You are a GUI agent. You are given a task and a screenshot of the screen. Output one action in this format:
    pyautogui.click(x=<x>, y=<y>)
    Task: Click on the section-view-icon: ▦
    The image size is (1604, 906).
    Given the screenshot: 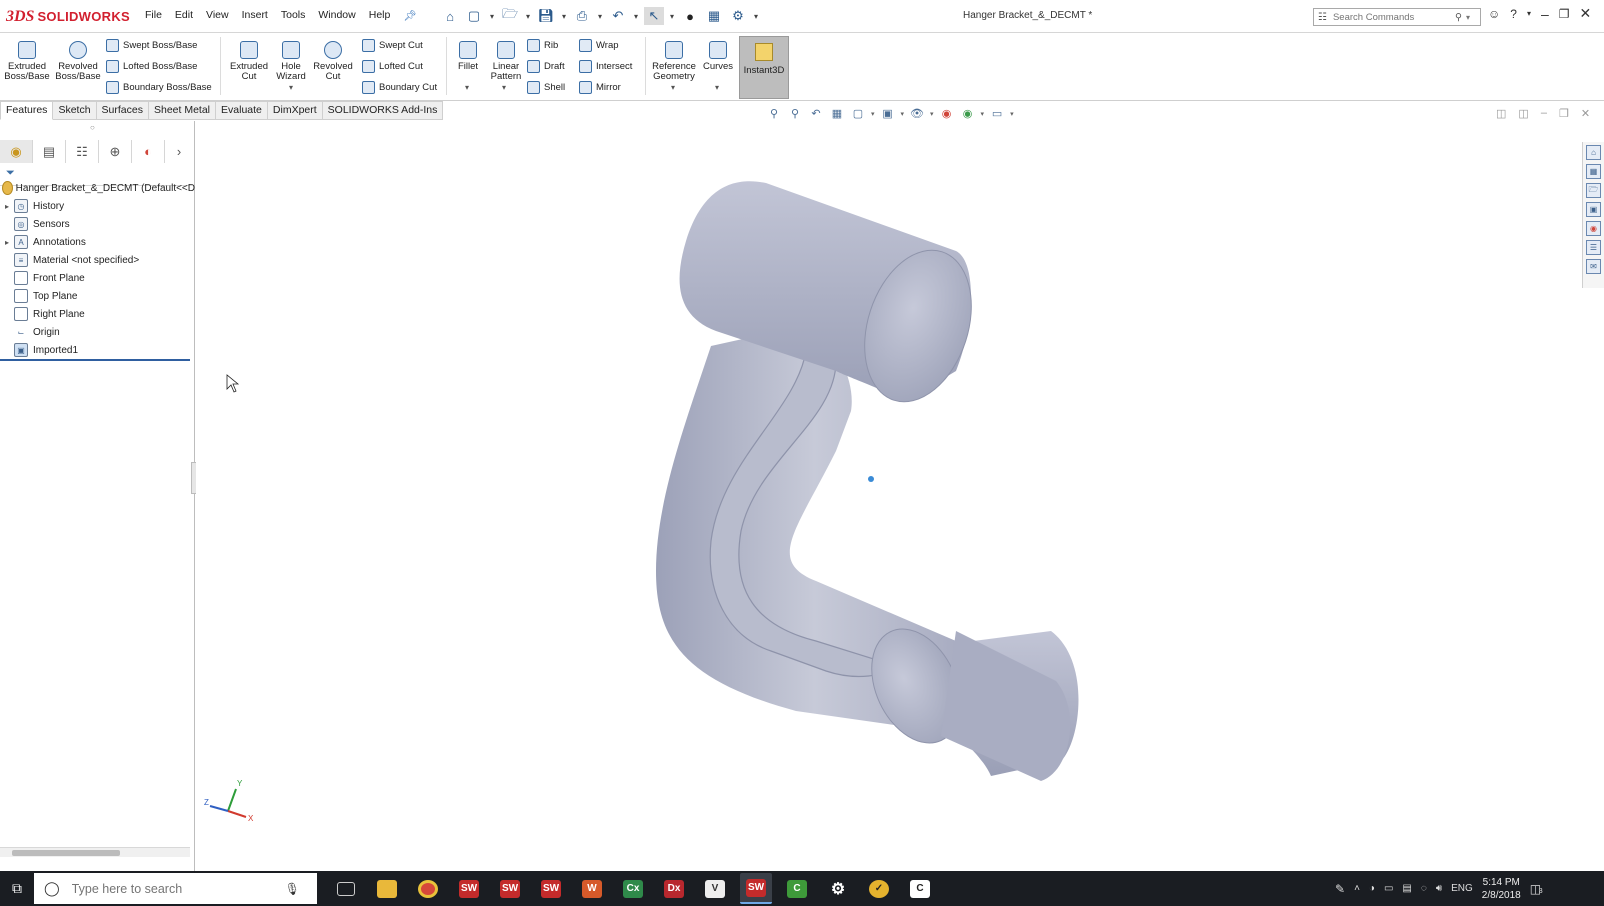 What is the action you would take?
    pyautogui.click(x=837, y=113)
    